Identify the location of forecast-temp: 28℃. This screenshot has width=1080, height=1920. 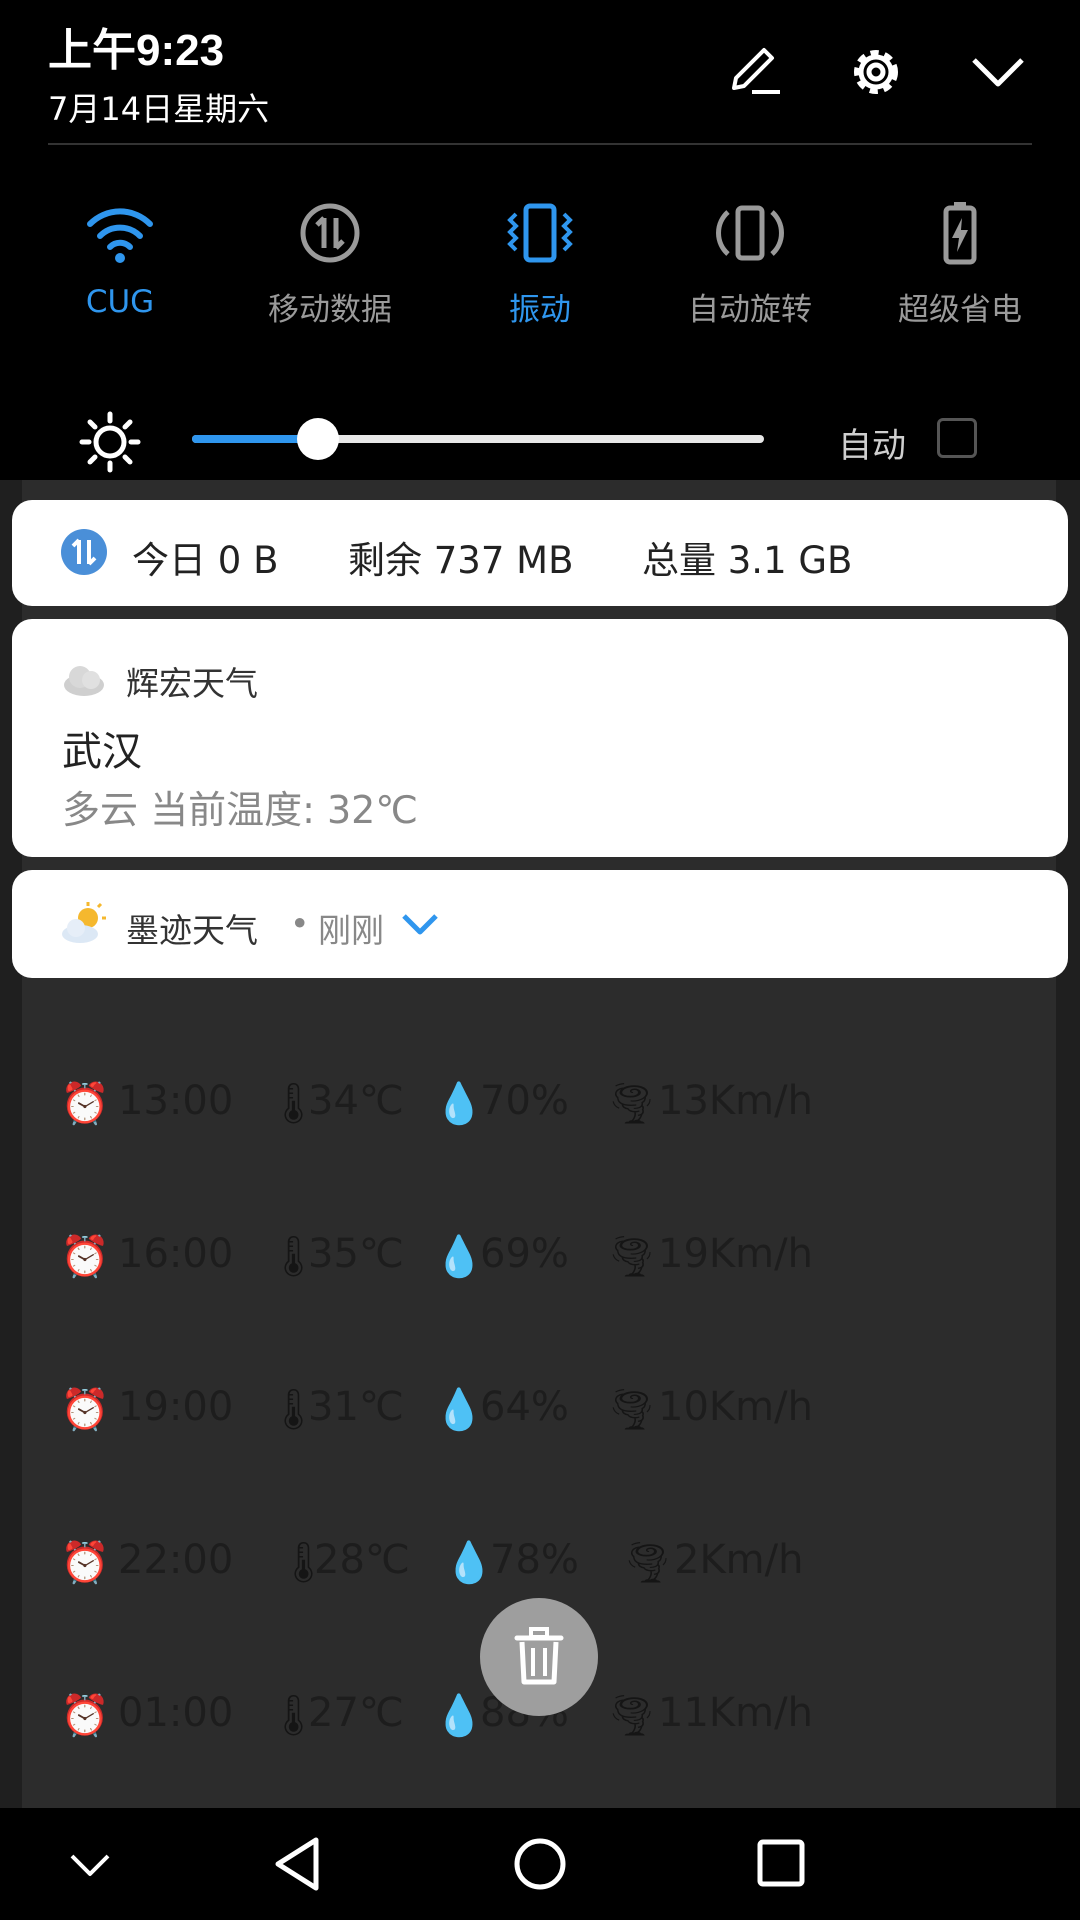
(362, 1560).